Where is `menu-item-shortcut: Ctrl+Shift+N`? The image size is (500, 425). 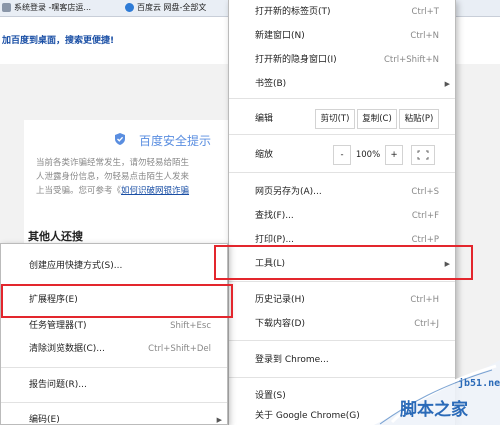 menu-item-shortcut: Ctrl+Shift+N is located at coordinates (411, 60).